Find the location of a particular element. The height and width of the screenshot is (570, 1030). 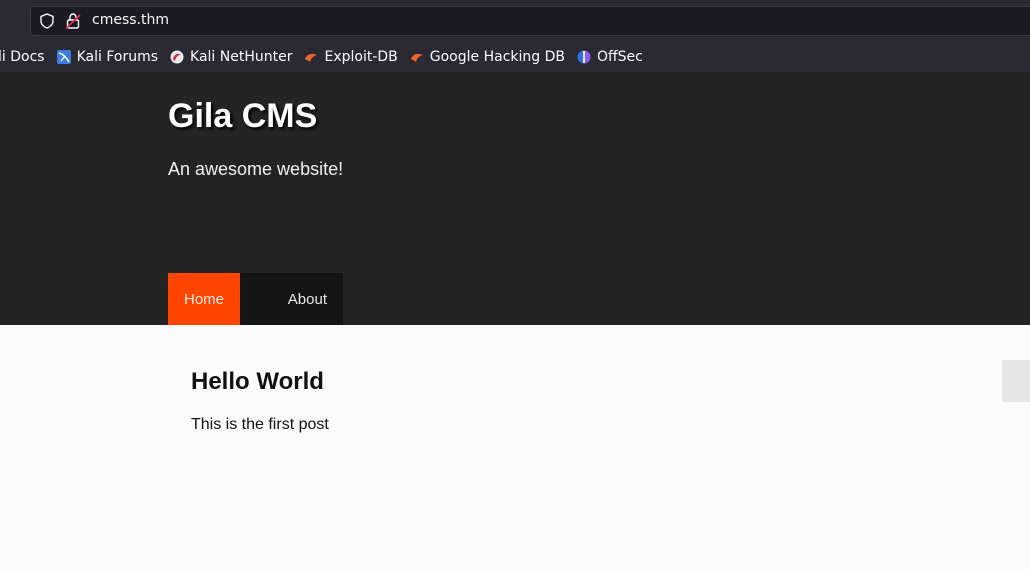

address-bar: cmess.thm is located at coordinates (530, 21).